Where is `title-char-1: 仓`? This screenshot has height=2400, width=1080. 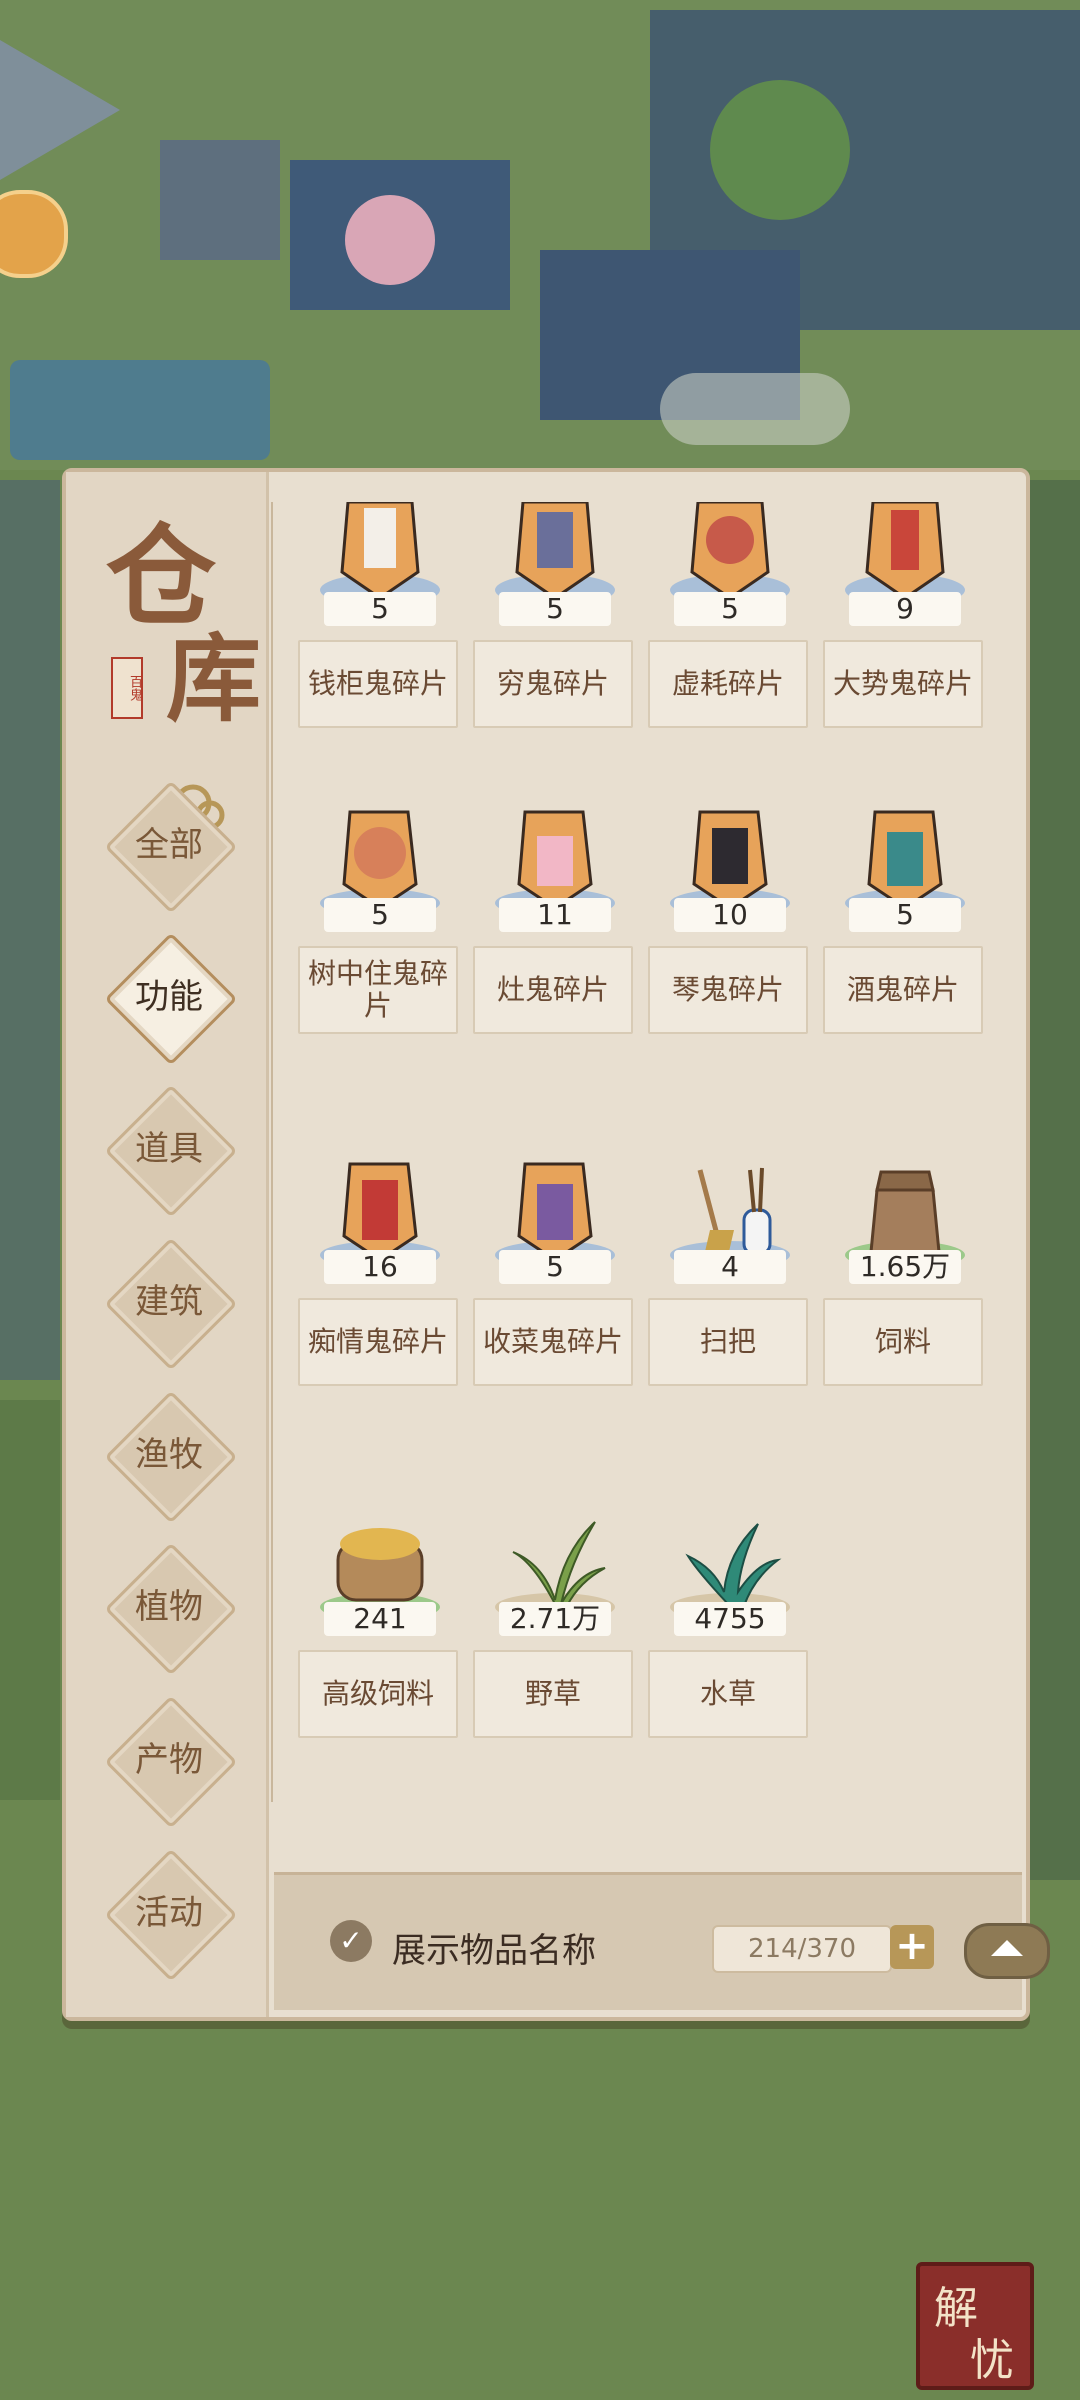
title-char-1: 仓 is located at coordinates (161, 576).